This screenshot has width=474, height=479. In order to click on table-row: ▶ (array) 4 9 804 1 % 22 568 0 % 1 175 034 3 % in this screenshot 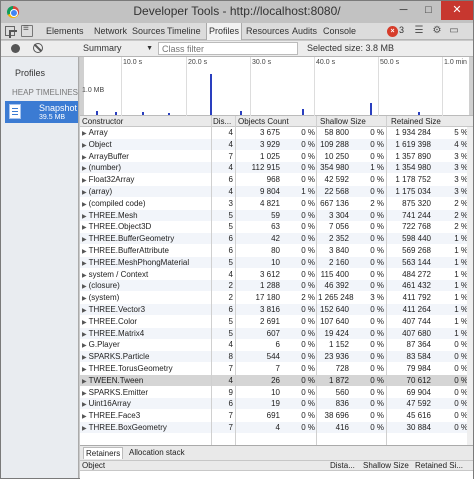, I will do `click(276, 191)`.